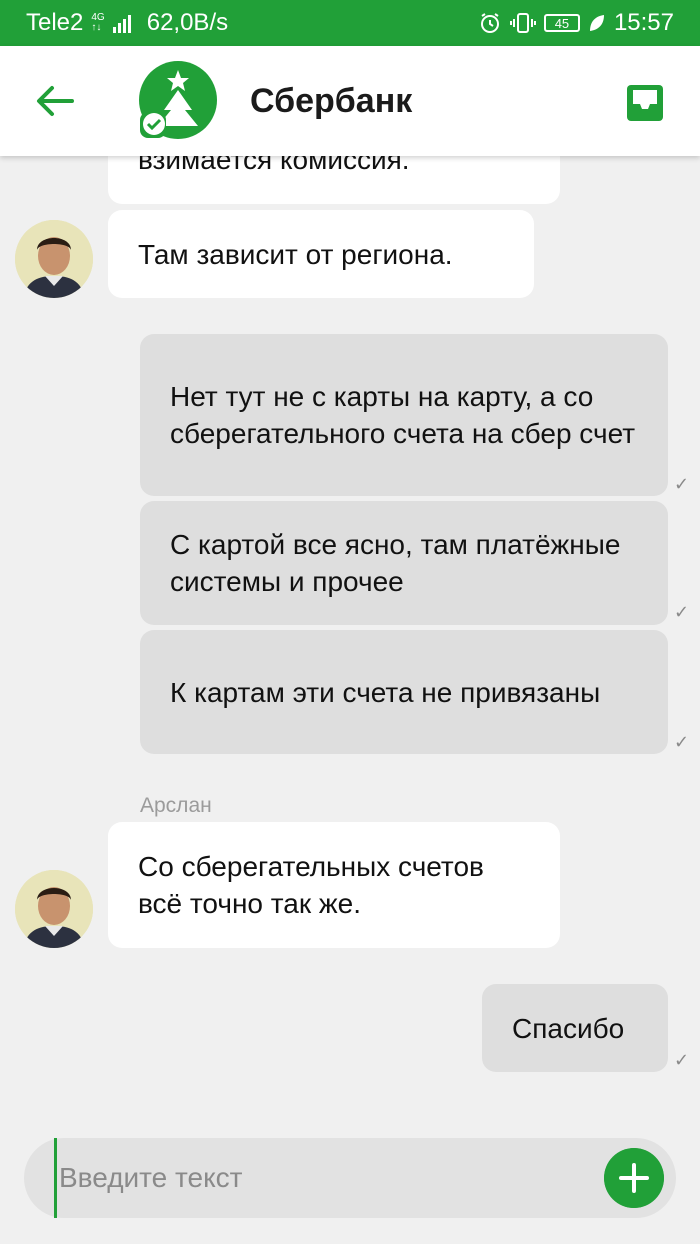  Describe the element at coordinates (404, 692) in the screenshot. I see `message-outgoing: К картам эти счета не привязаны` at that location.